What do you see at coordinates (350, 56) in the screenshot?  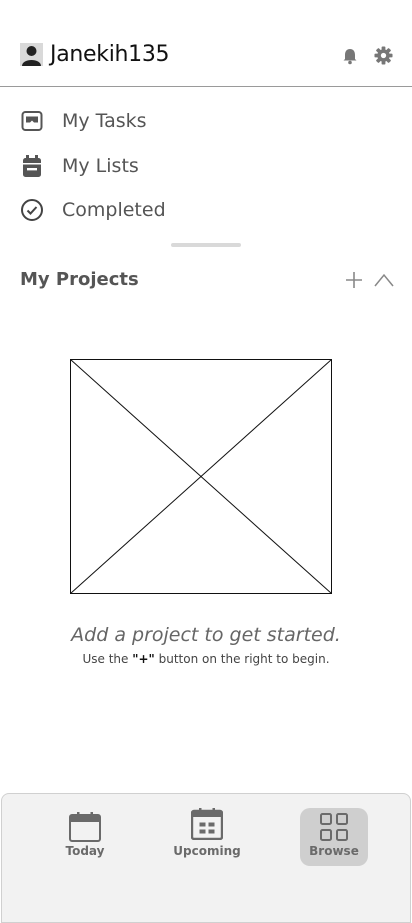 I see `bell-icon` at bounding box center [350, 56].